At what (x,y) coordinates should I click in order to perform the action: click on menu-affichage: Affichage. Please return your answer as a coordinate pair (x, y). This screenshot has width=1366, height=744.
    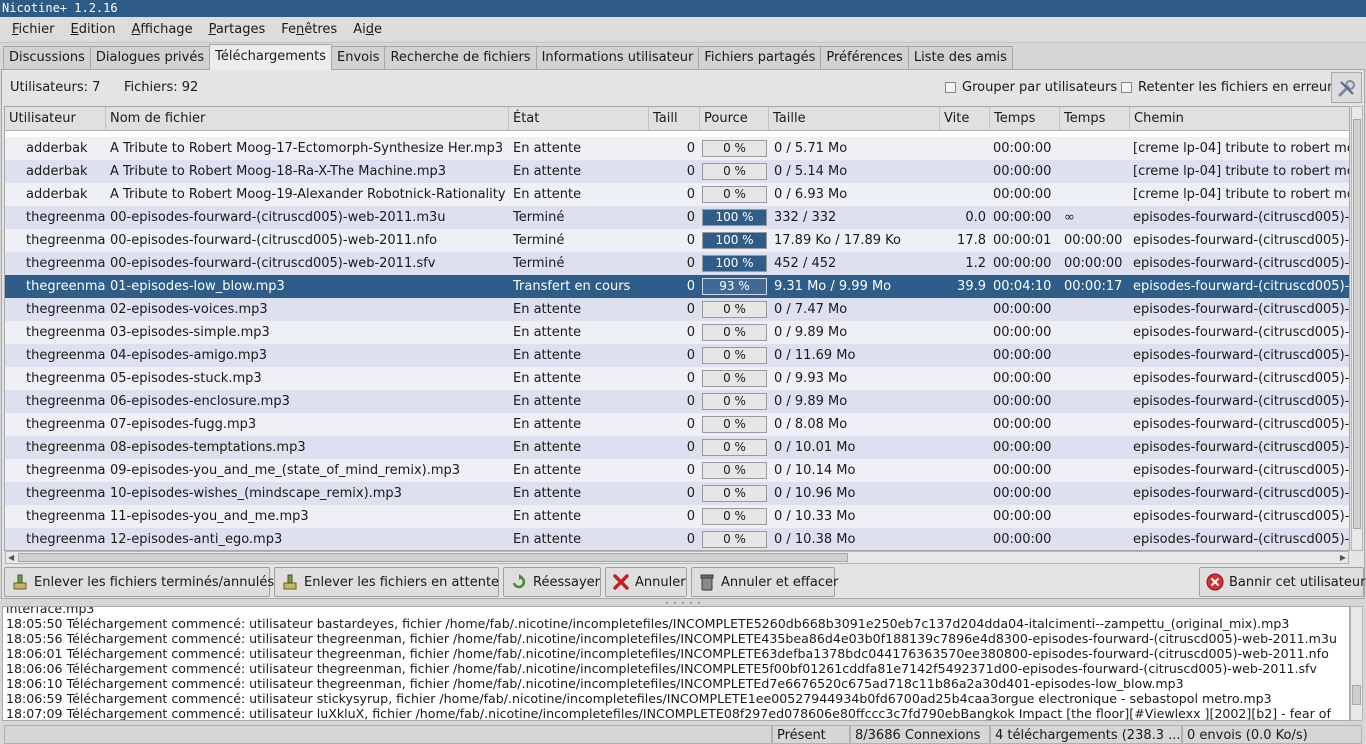
    Looking at the image, I should click on (161, 30).